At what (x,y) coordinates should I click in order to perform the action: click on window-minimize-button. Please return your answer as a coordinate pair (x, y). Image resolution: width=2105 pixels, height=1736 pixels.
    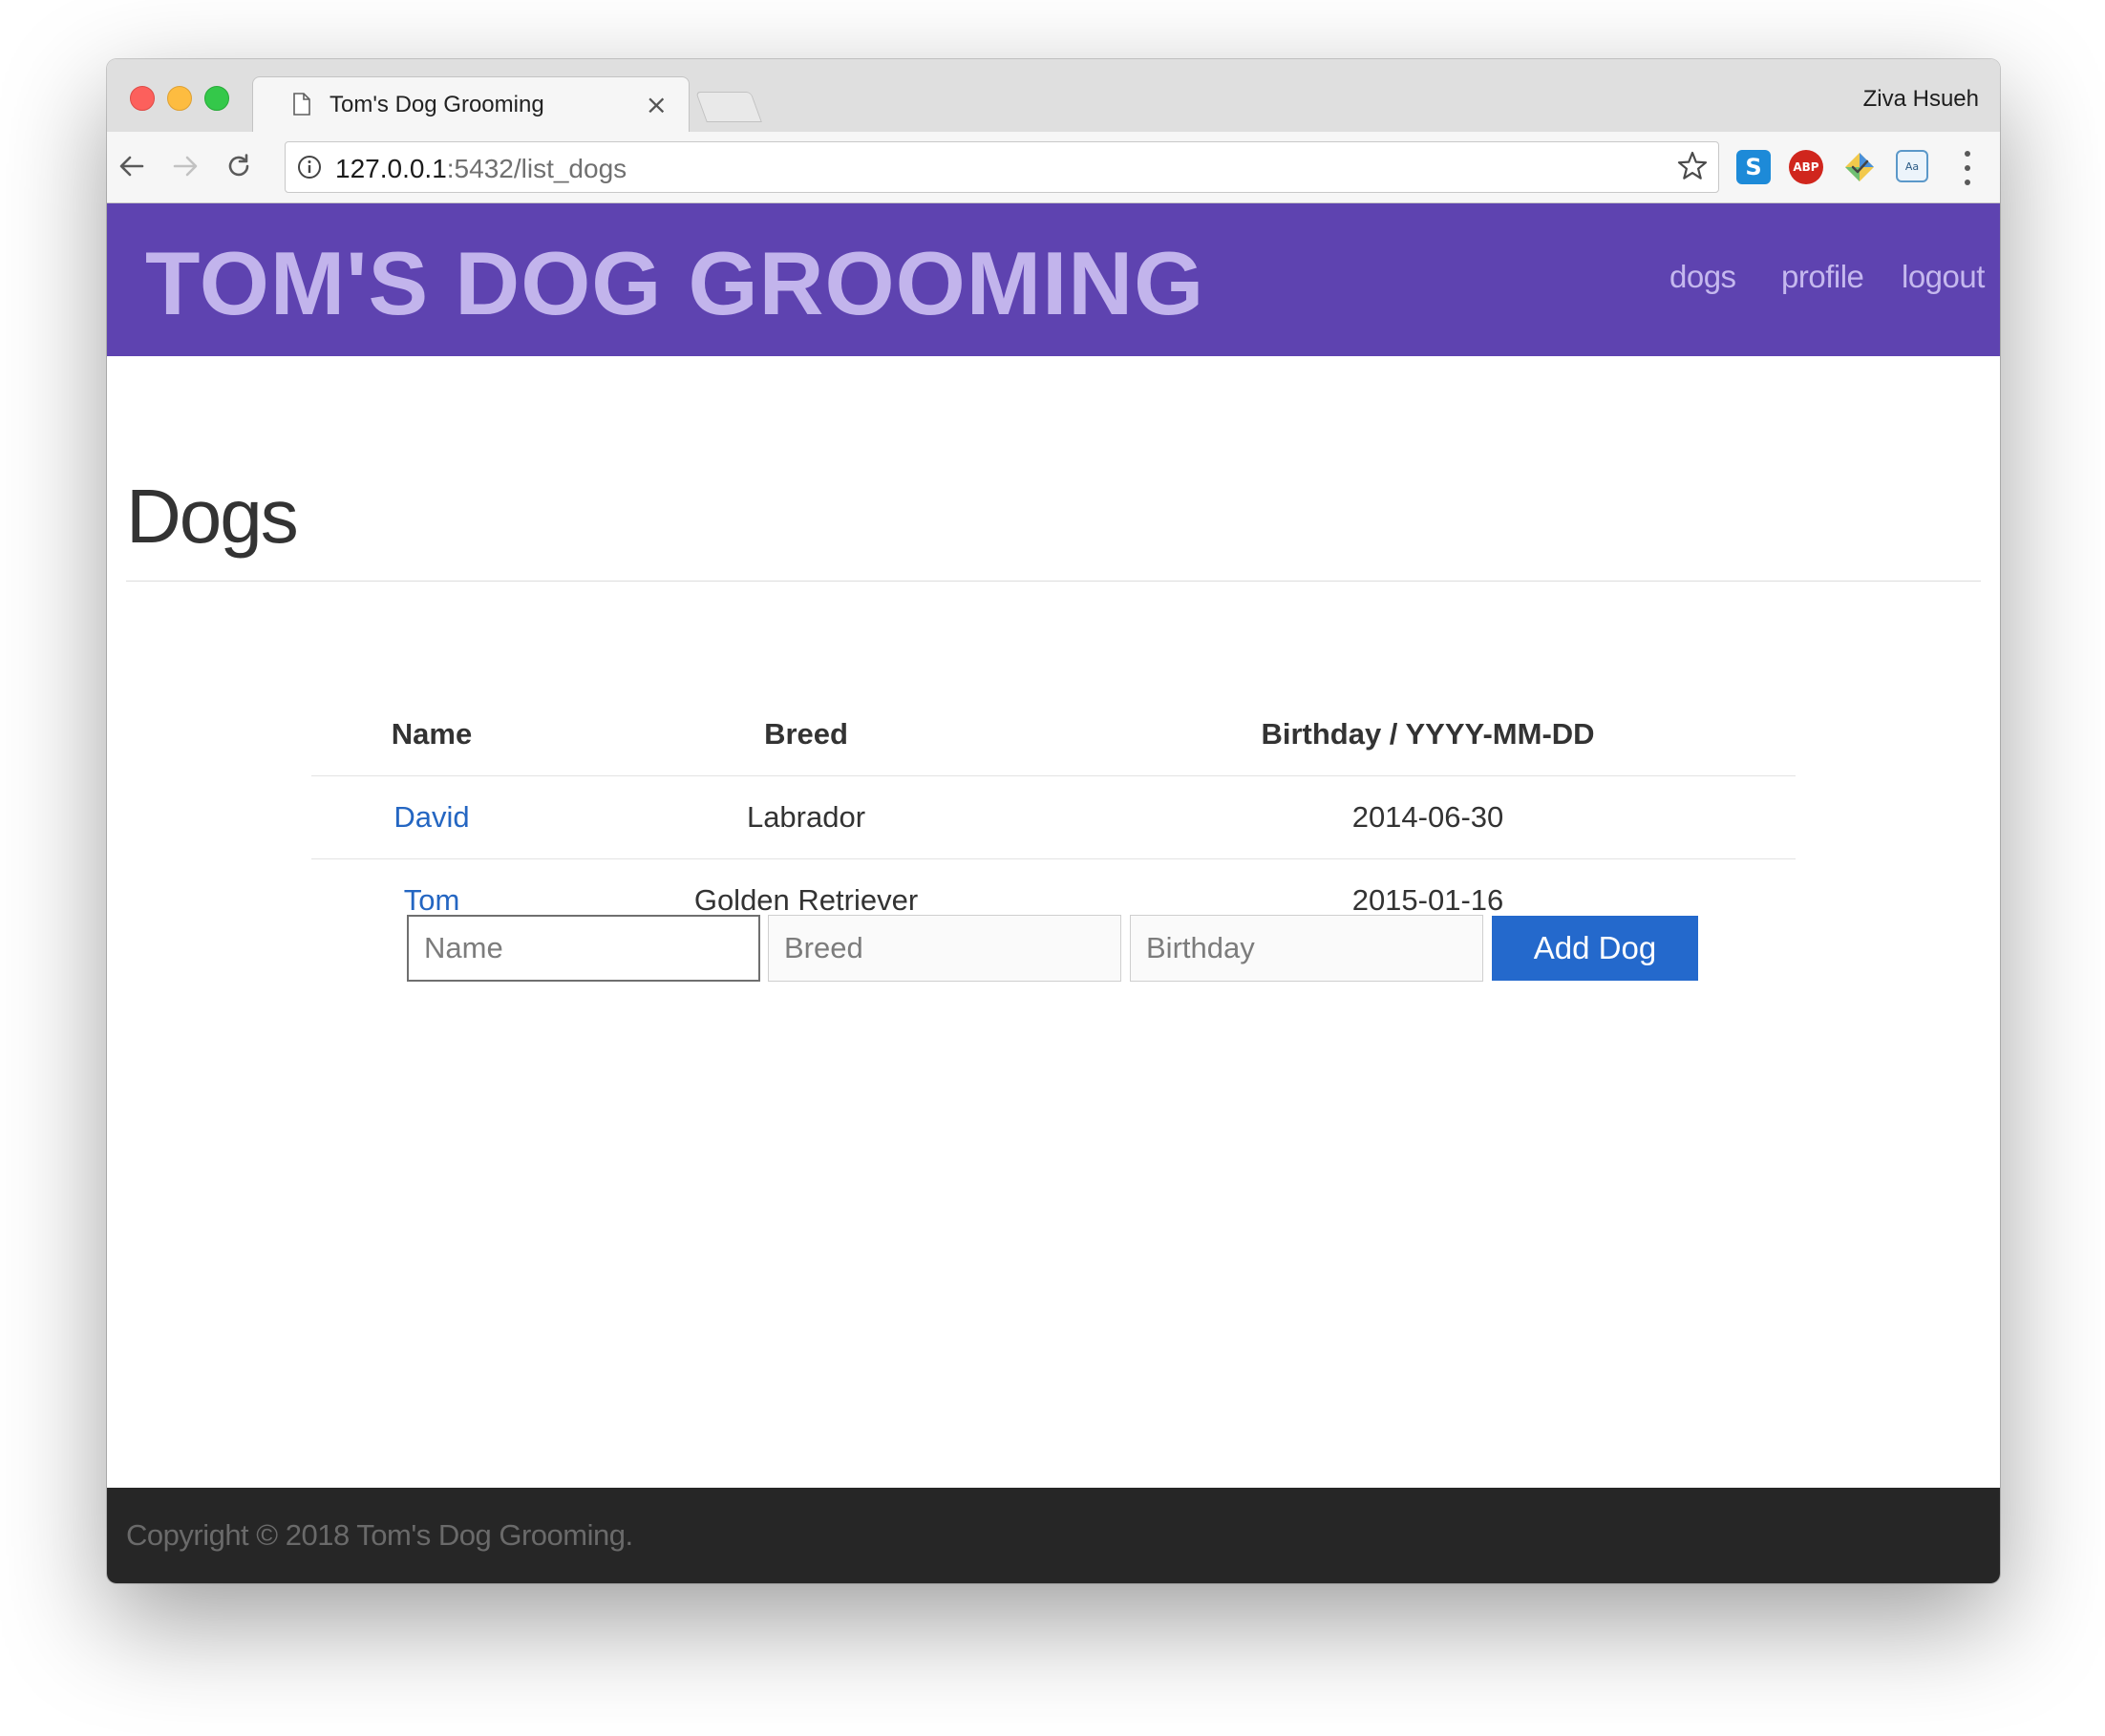
    Looking at the image, I should click on (179, 98).